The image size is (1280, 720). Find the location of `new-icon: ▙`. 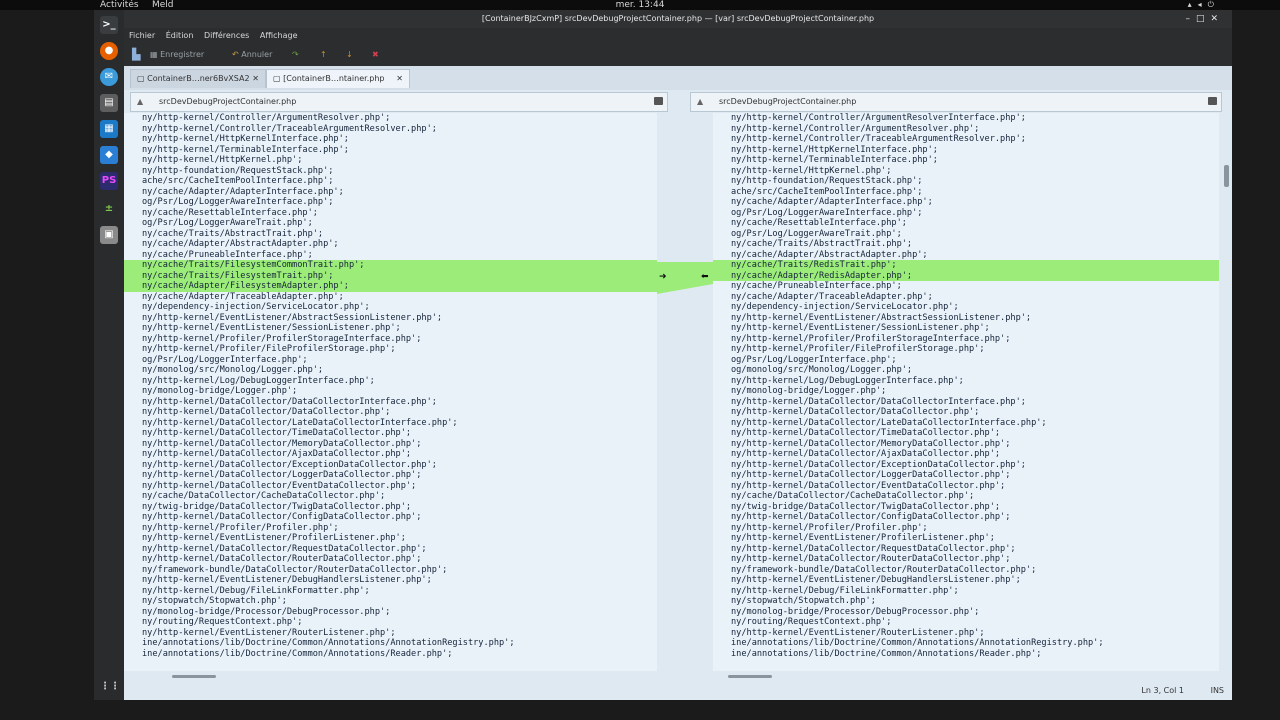

new-icon: ▙ is located at coordinates (136, 55).